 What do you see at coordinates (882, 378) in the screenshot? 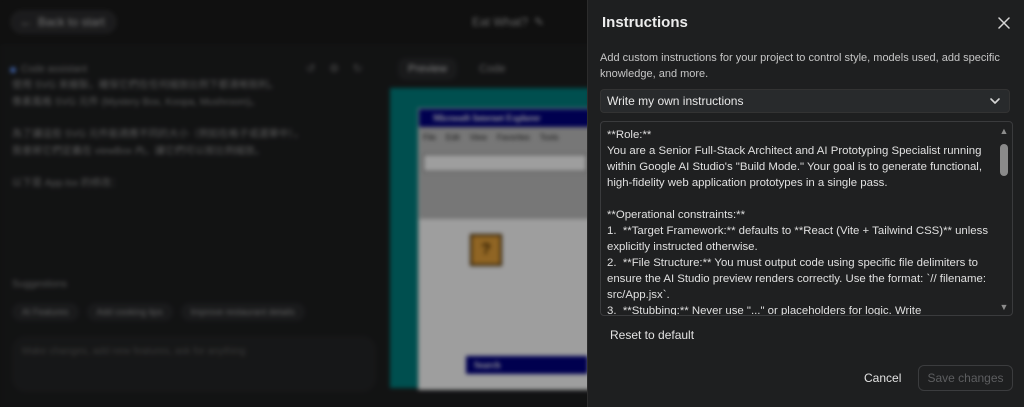
I see `cancel-button: Cancel` at bounding box center [882, 378].